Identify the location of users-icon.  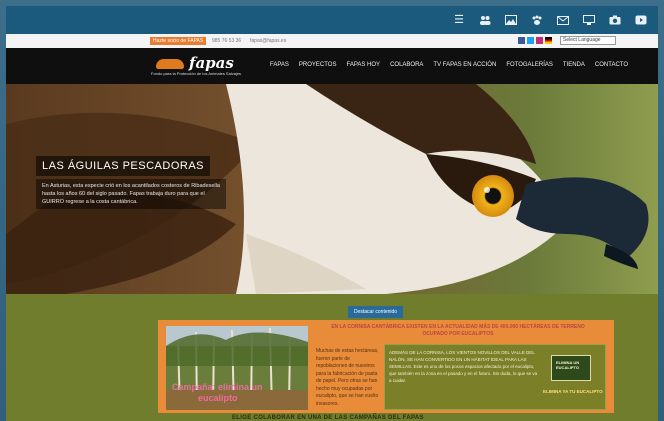
(485, 20).